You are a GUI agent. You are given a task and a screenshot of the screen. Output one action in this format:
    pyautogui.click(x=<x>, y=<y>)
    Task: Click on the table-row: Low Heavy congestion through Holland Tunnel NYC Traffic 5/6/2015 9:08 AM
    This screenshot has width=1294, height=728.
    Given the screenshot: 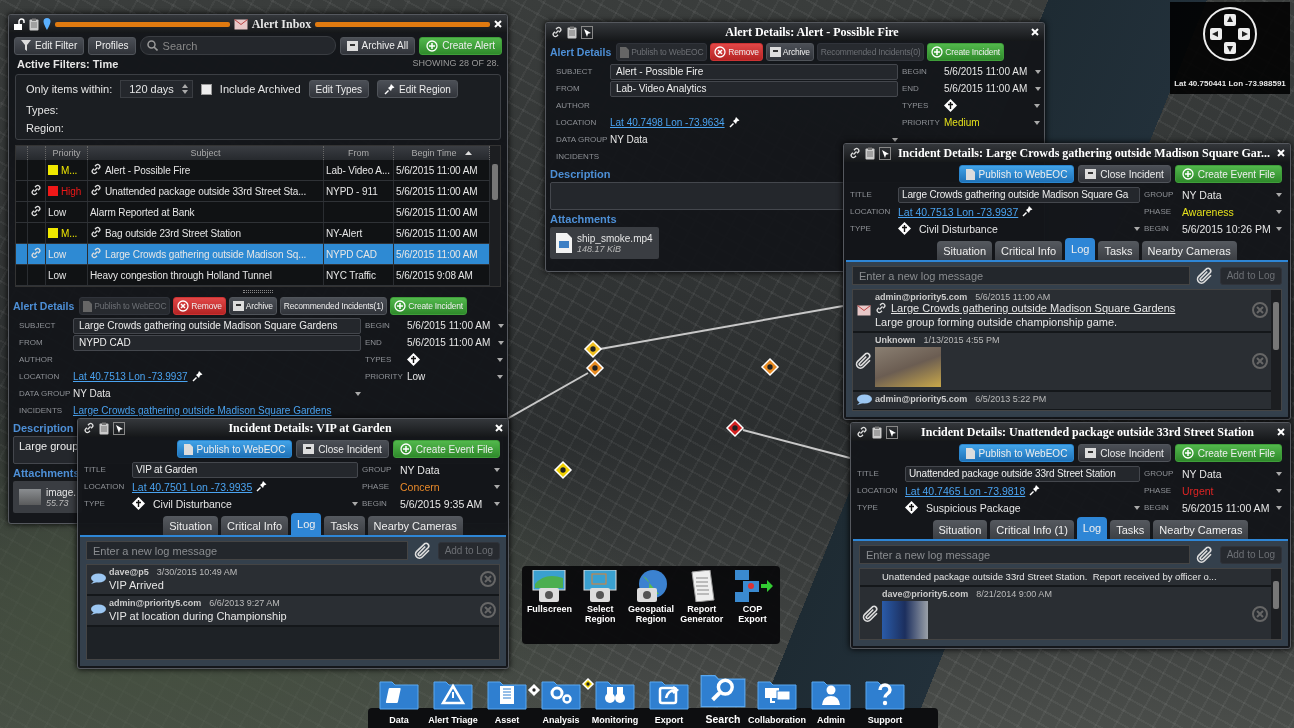 What is the action you would take?
    pyautogui.click(x=253, y=275)
    